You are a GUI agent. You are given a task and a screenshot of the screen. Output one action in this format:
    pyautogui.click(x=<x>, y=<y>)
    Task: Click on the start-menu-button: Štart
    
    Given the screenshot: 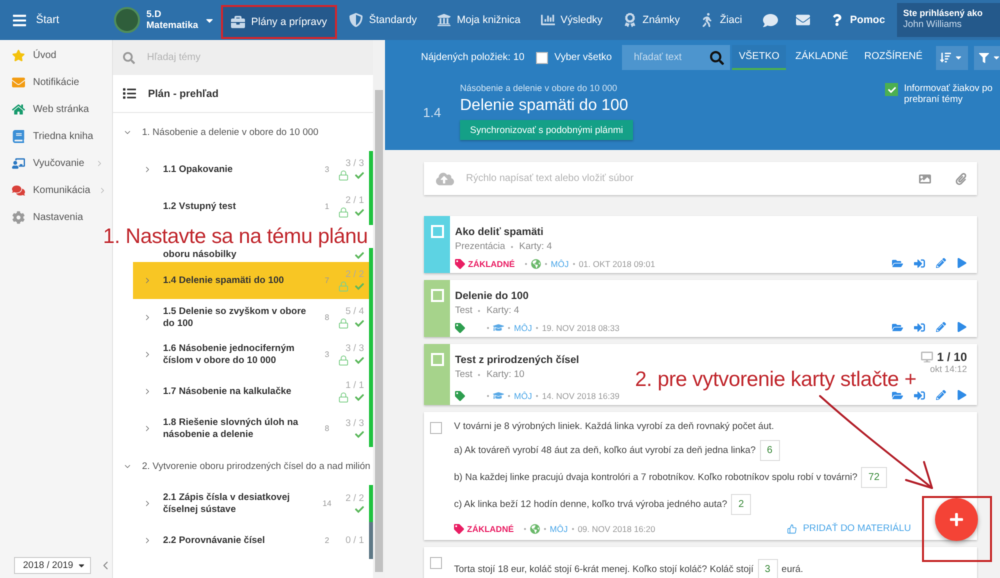 What is the action you would take?
    pyautogui.click(x=52, y=20)
    